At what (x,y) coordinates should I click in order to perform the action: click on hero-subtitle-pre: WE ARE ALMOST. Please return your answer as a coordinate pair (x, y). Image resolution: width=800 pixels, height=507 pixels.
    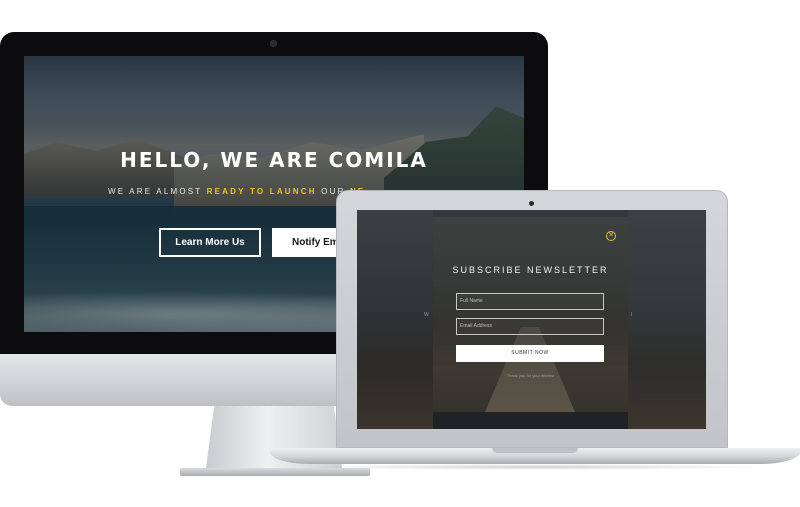
    Looking at the image, I should click on (157, 191).